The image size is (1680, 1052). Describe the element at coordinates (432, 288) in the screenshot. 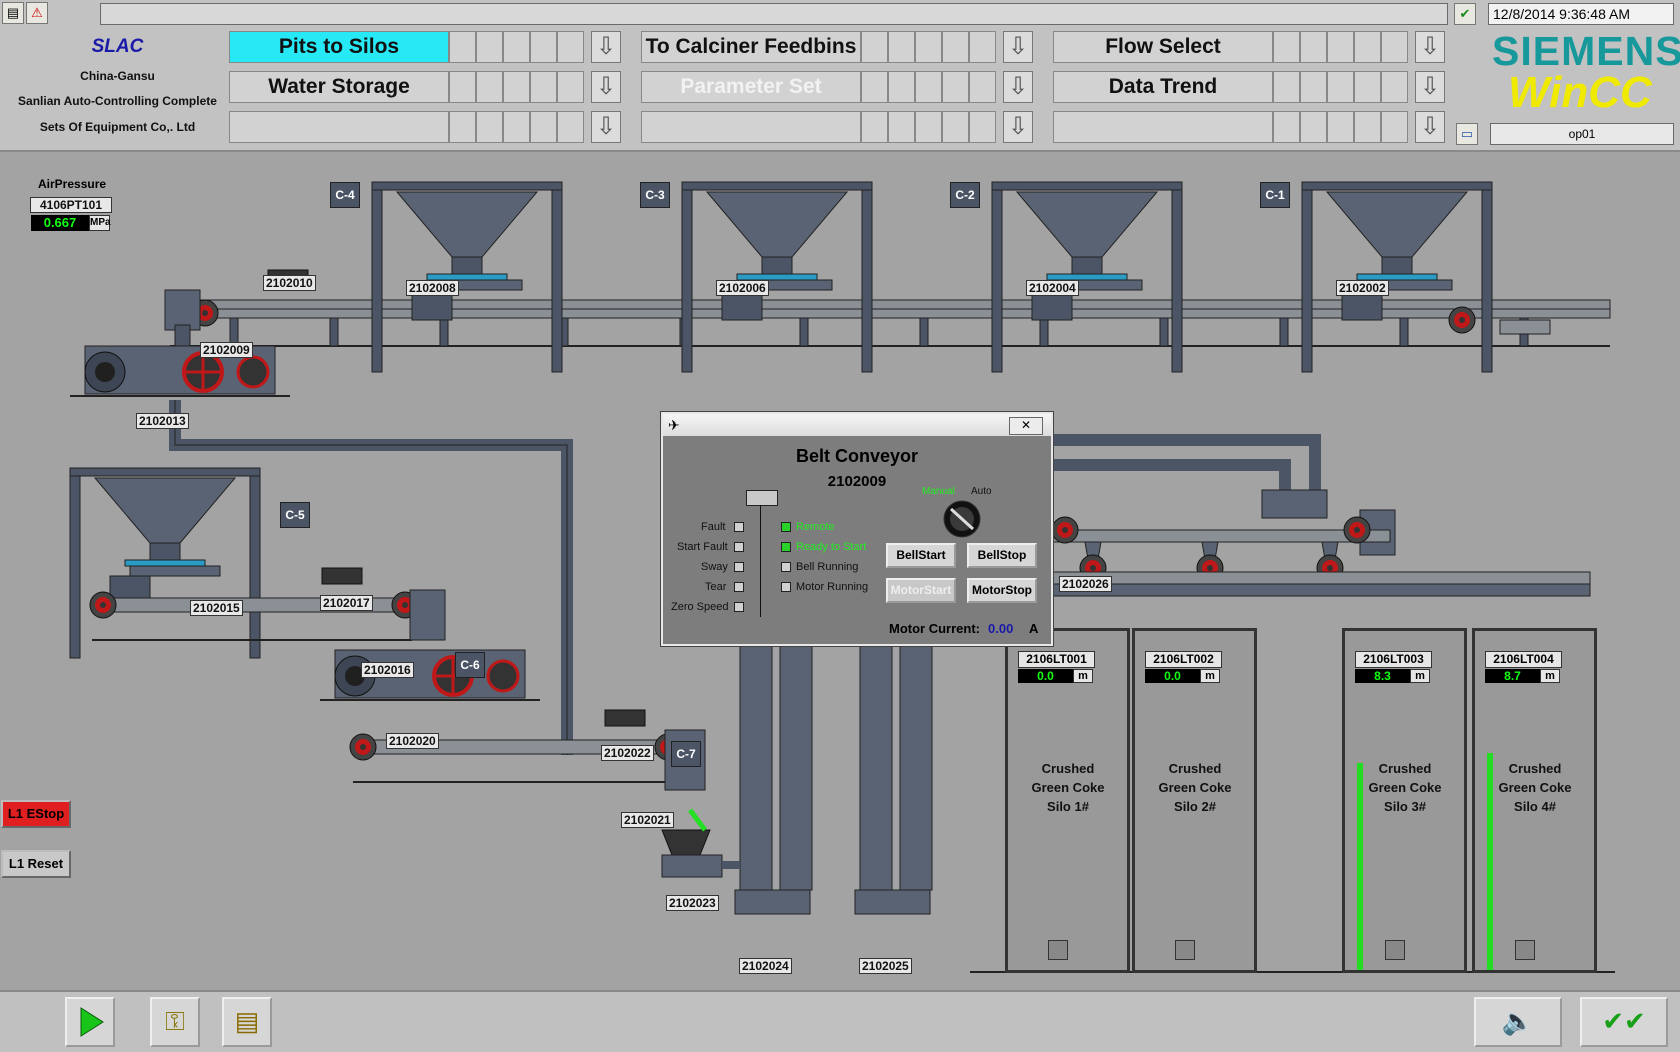

I see `equipment-tag: 2102008` at that location.